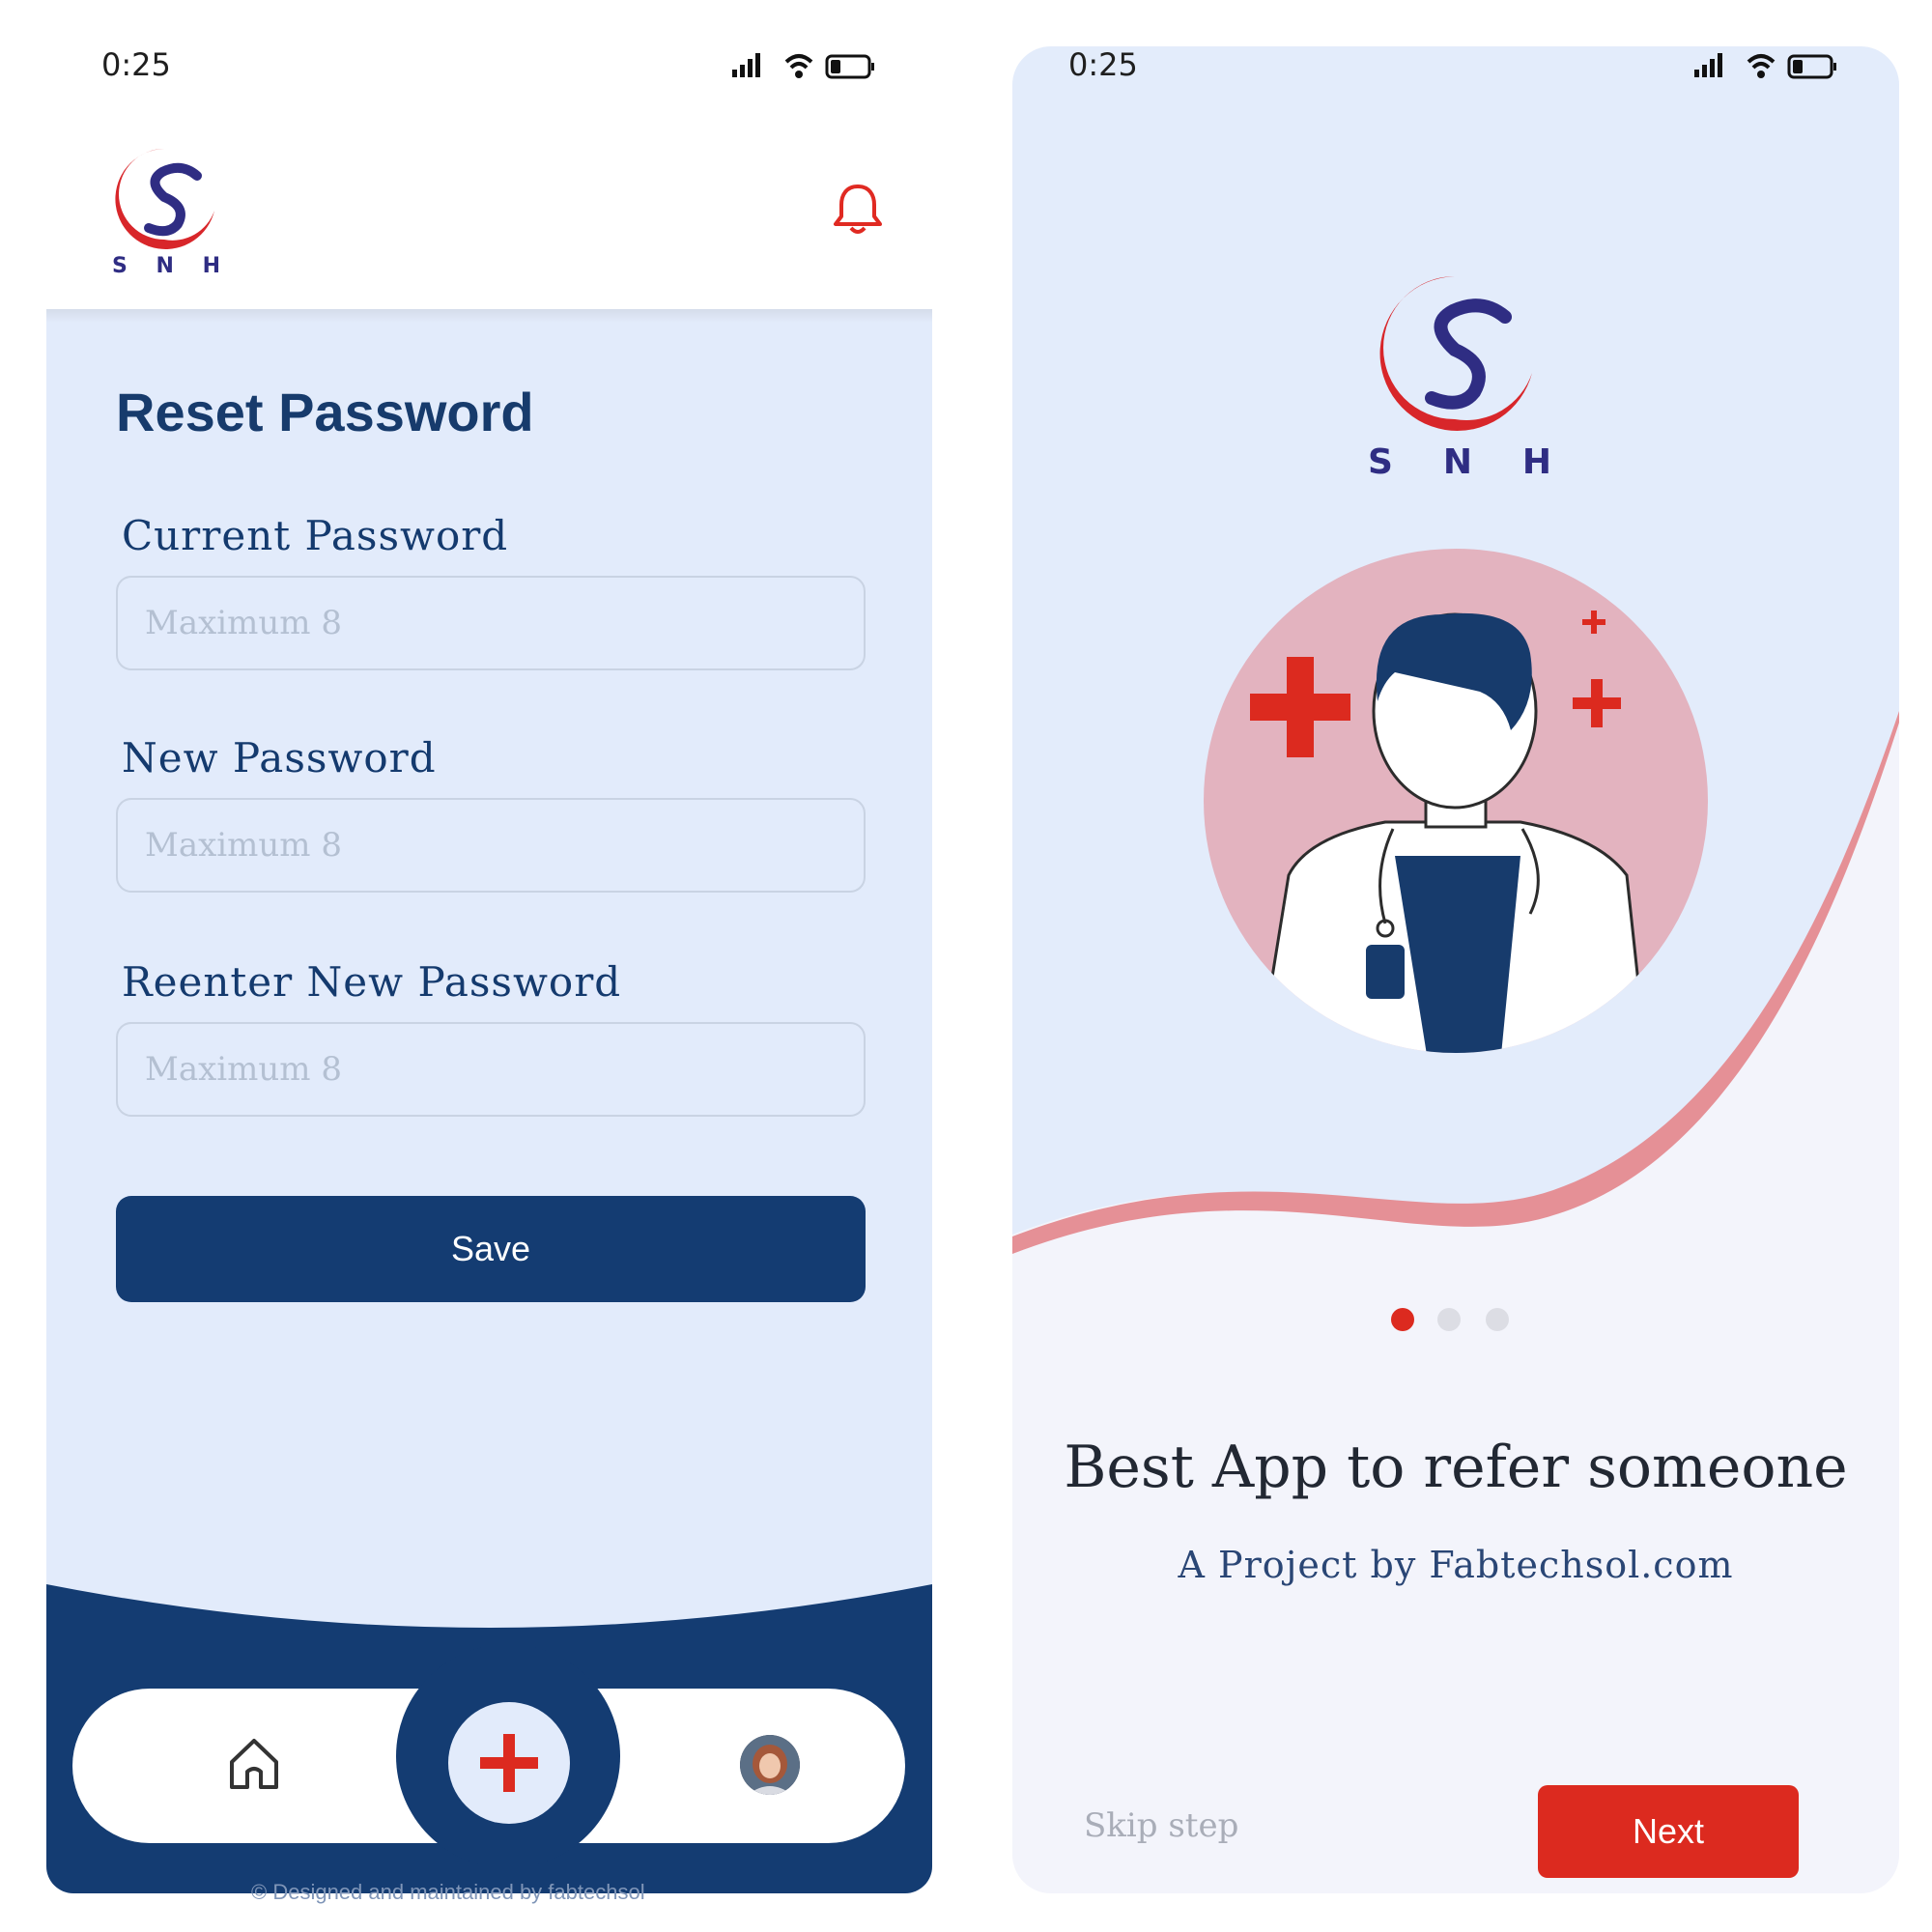 The image size is (1932, 1932). I want to click on onboarding-subtitle: A Project by Fabtechsol.com, so click(1456, 1565).